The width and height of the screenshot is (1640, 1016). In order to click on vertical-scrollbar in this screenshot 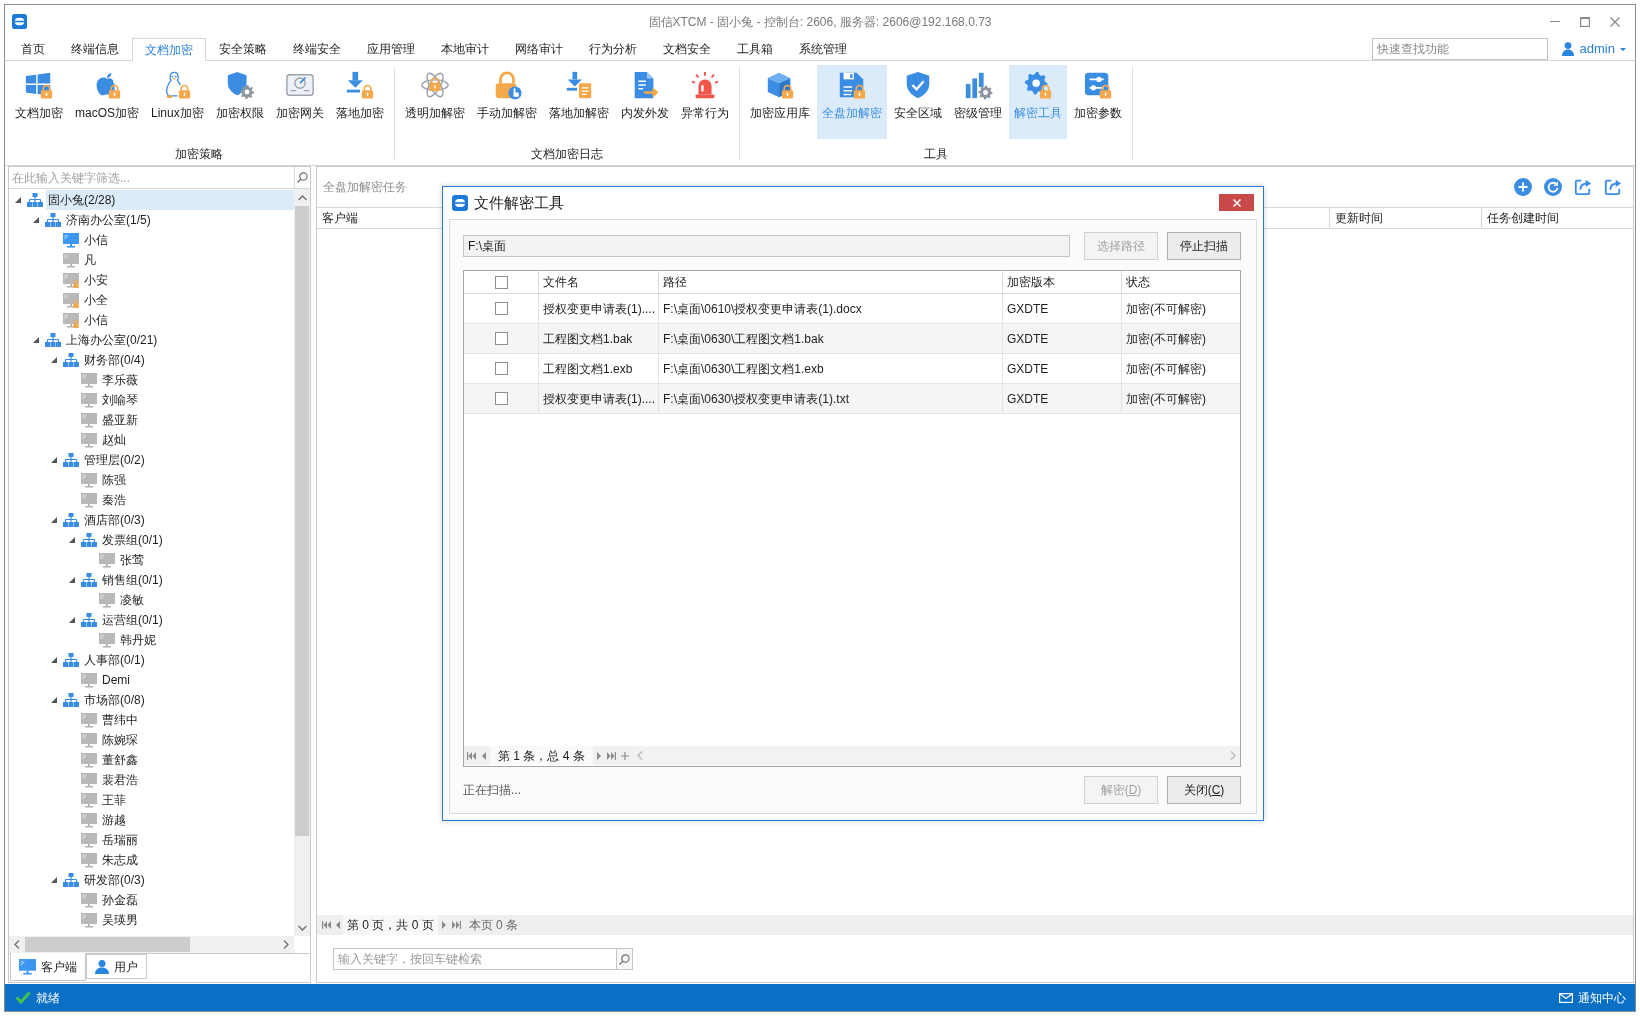, I will do `click(302, 562)`.